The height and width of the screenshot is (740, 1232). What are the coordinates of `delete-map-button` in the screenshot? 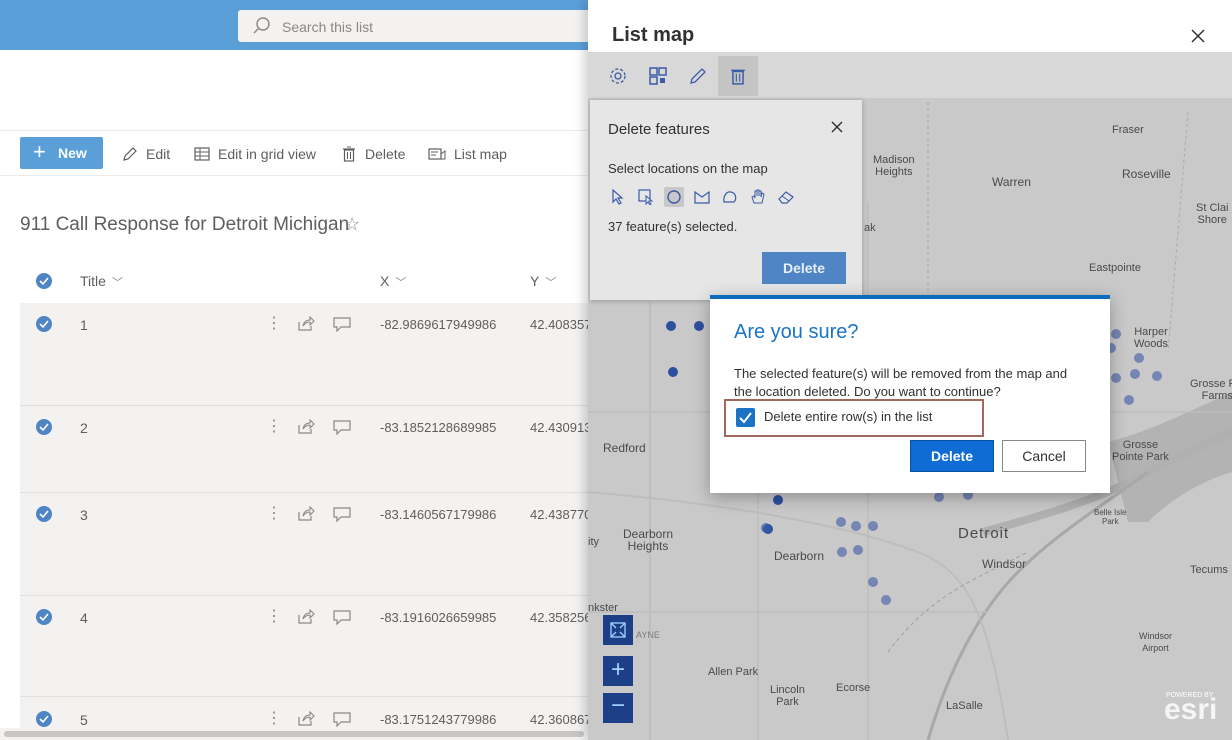 It's located at (738, 76).